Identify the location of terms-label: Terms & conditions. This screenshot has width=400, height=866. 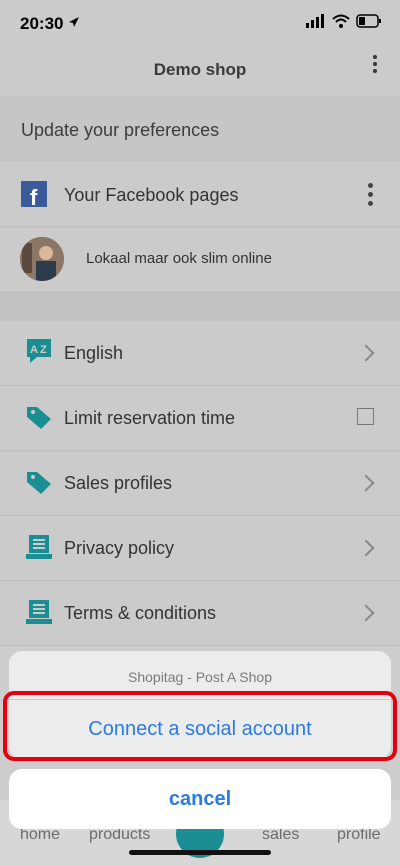
(140, 613).